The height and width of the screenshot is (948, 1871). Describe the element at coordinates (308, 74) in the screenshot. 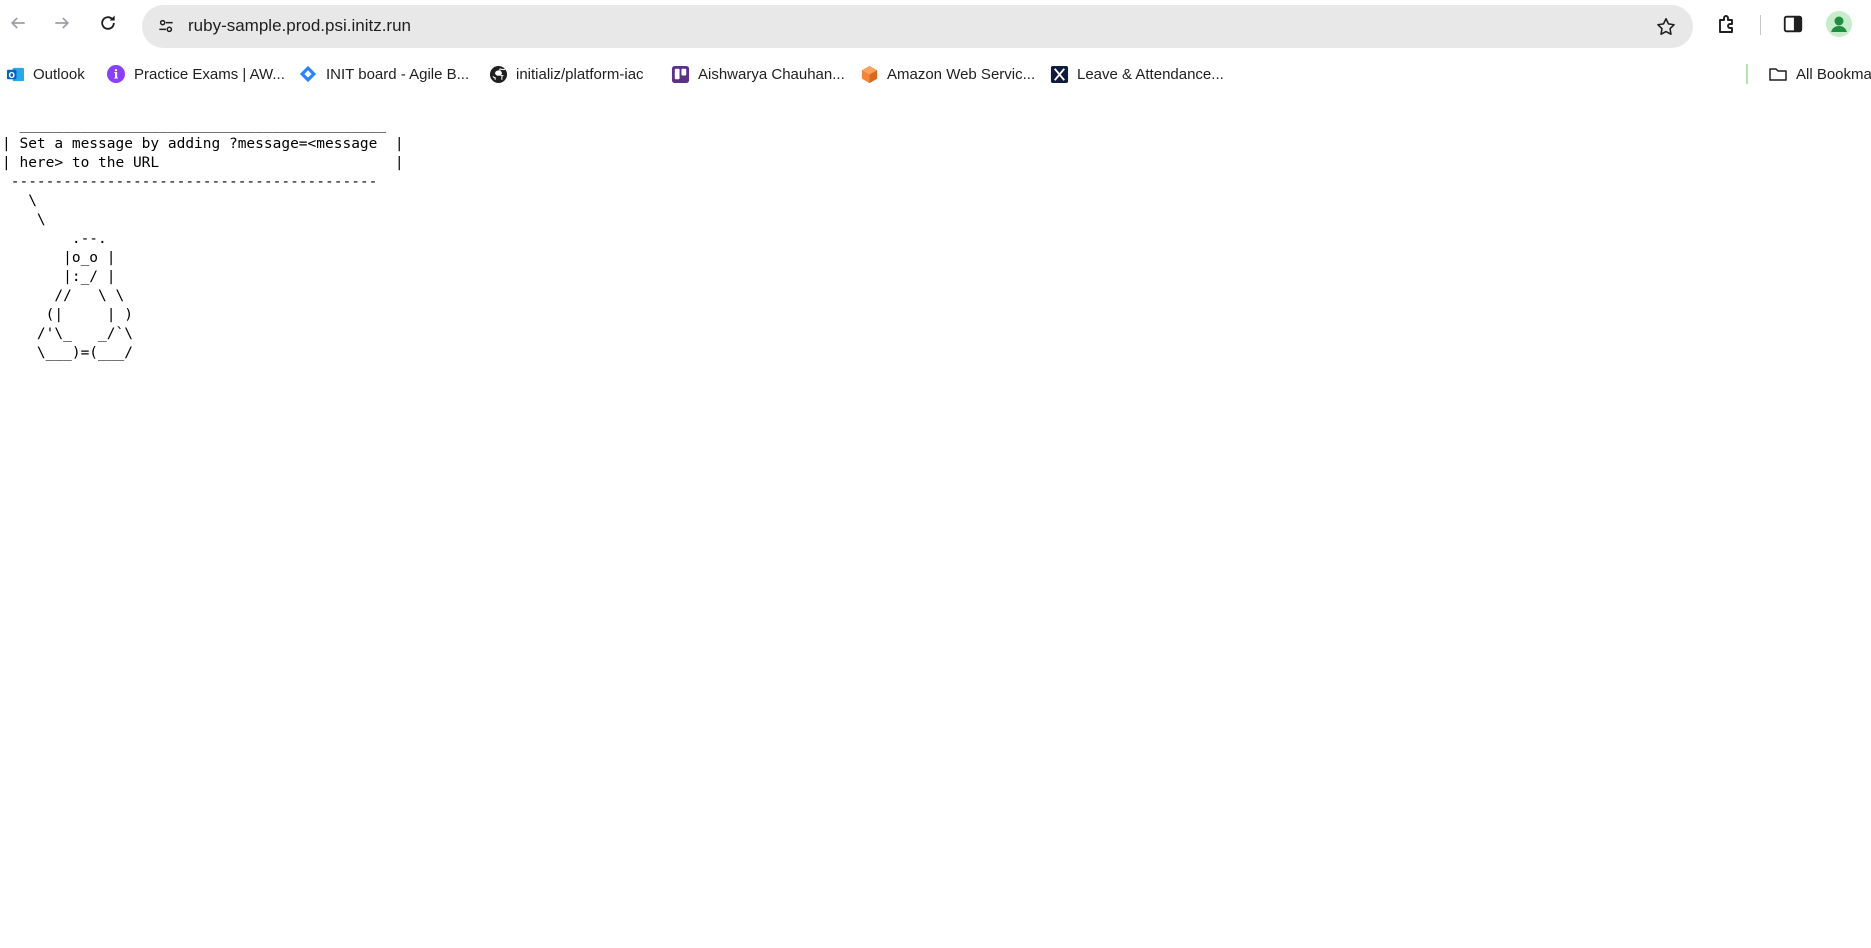

I see `jira-icon` at that location.